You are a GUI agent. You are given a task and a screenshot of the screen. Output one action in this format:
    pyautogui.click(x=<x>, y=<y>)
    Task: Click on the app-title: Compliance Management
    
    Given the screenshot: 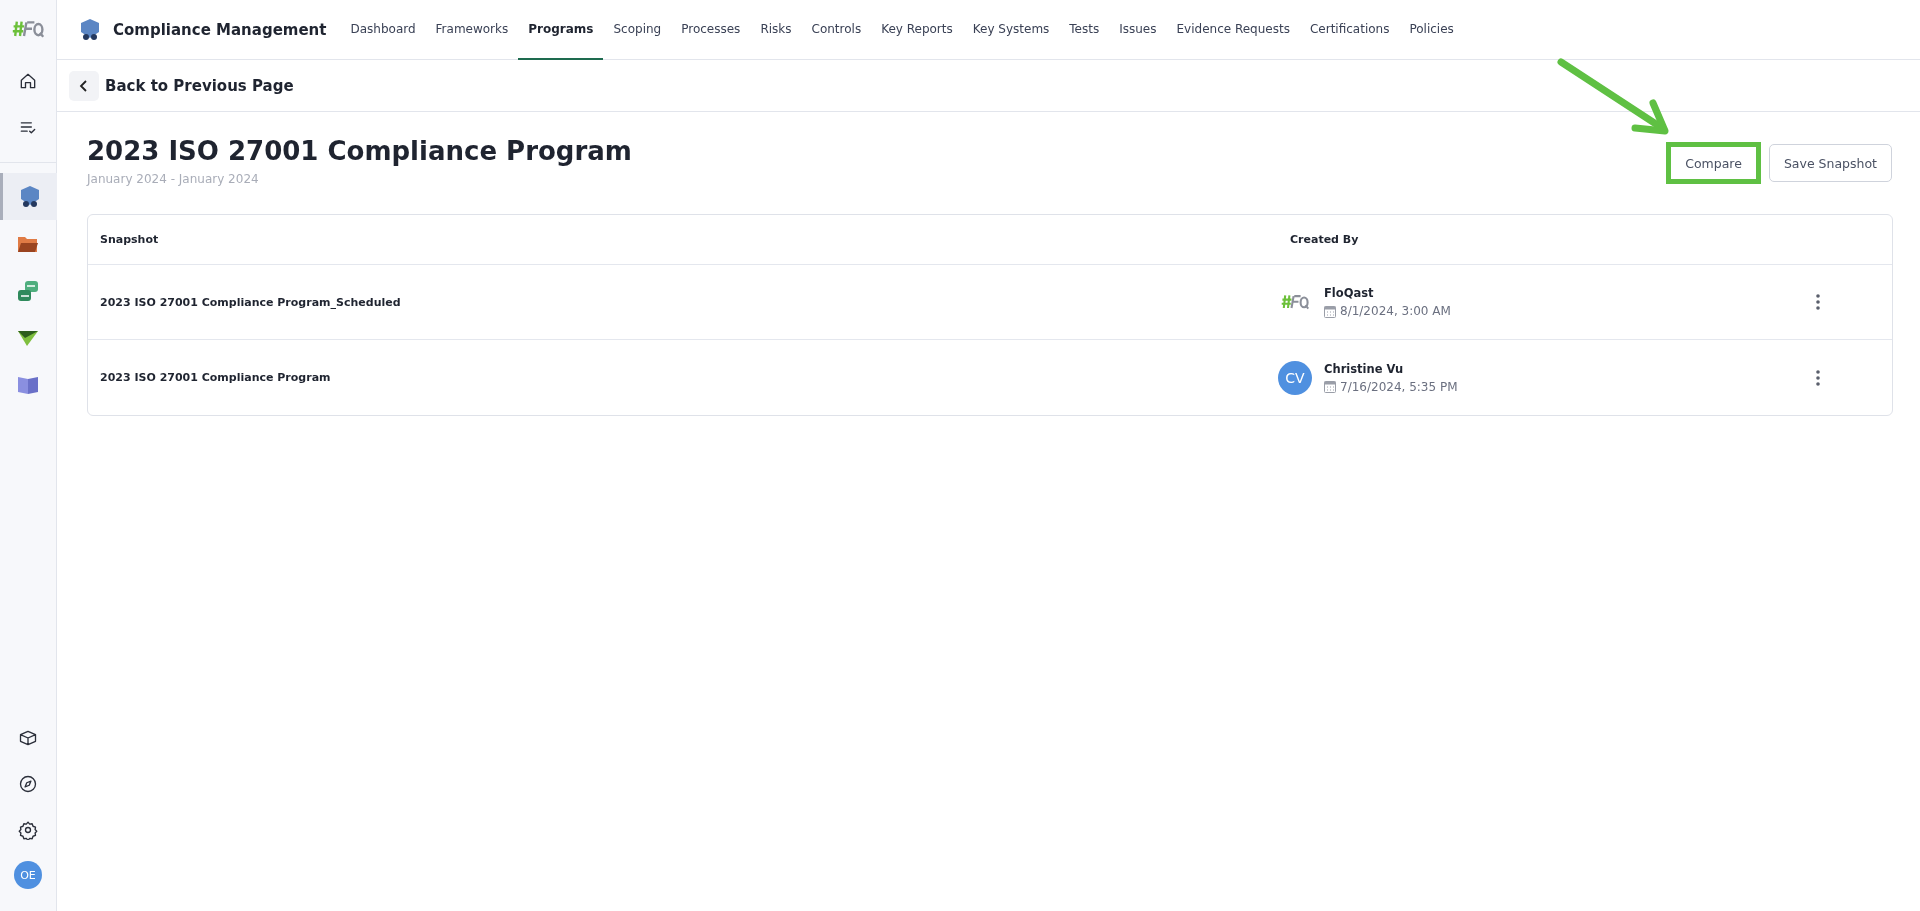 What is the action you would take?
    pyautogui.click(x=220, y=29)
    